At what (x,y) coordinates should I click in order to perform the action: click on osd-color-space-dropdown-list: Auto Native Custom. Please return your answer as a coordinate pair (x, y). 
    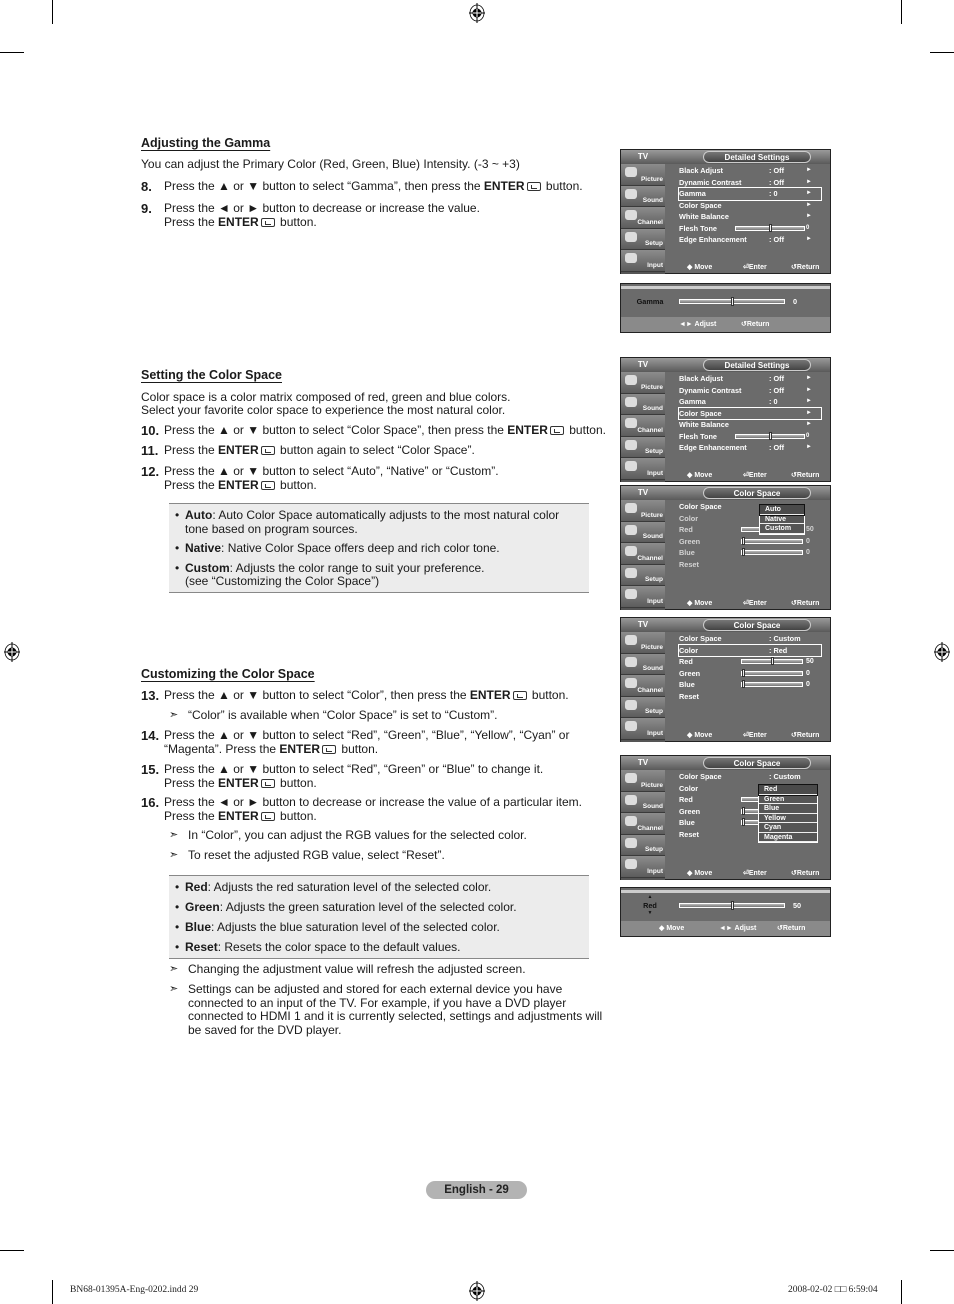
    Looking at the image, I should click on (782, 519).